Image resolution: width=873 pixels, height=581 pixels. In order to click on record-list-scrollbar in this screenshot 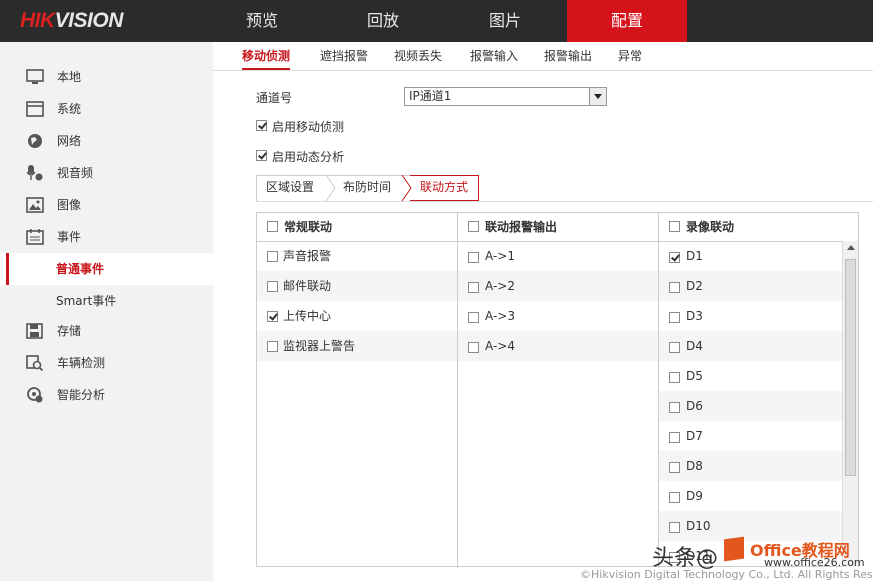, I will do `click(850, 404)`.